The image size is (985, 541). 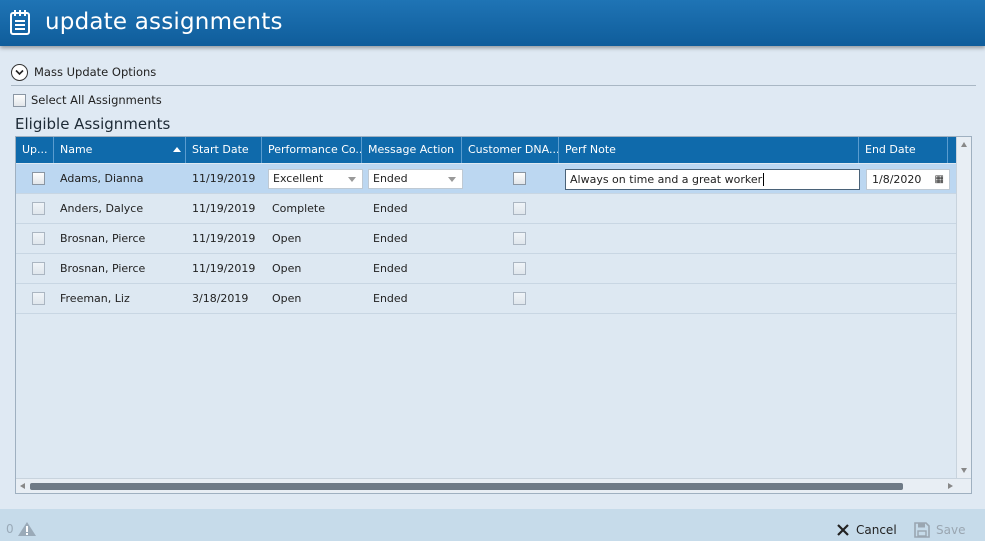 What do you see at coordinates (709, 150) in the screenshot?
I see `column-header-perf-note: Perf Note` at bounding box center [709, 150].